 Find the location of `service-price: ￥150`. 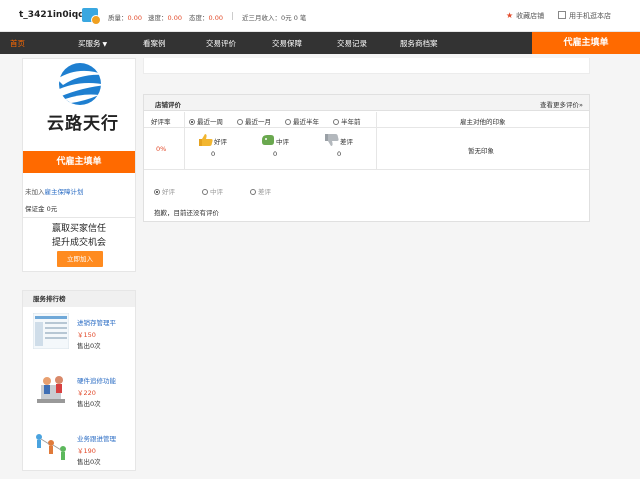

service-price: ￥150 is located at coordinates (86, 335).